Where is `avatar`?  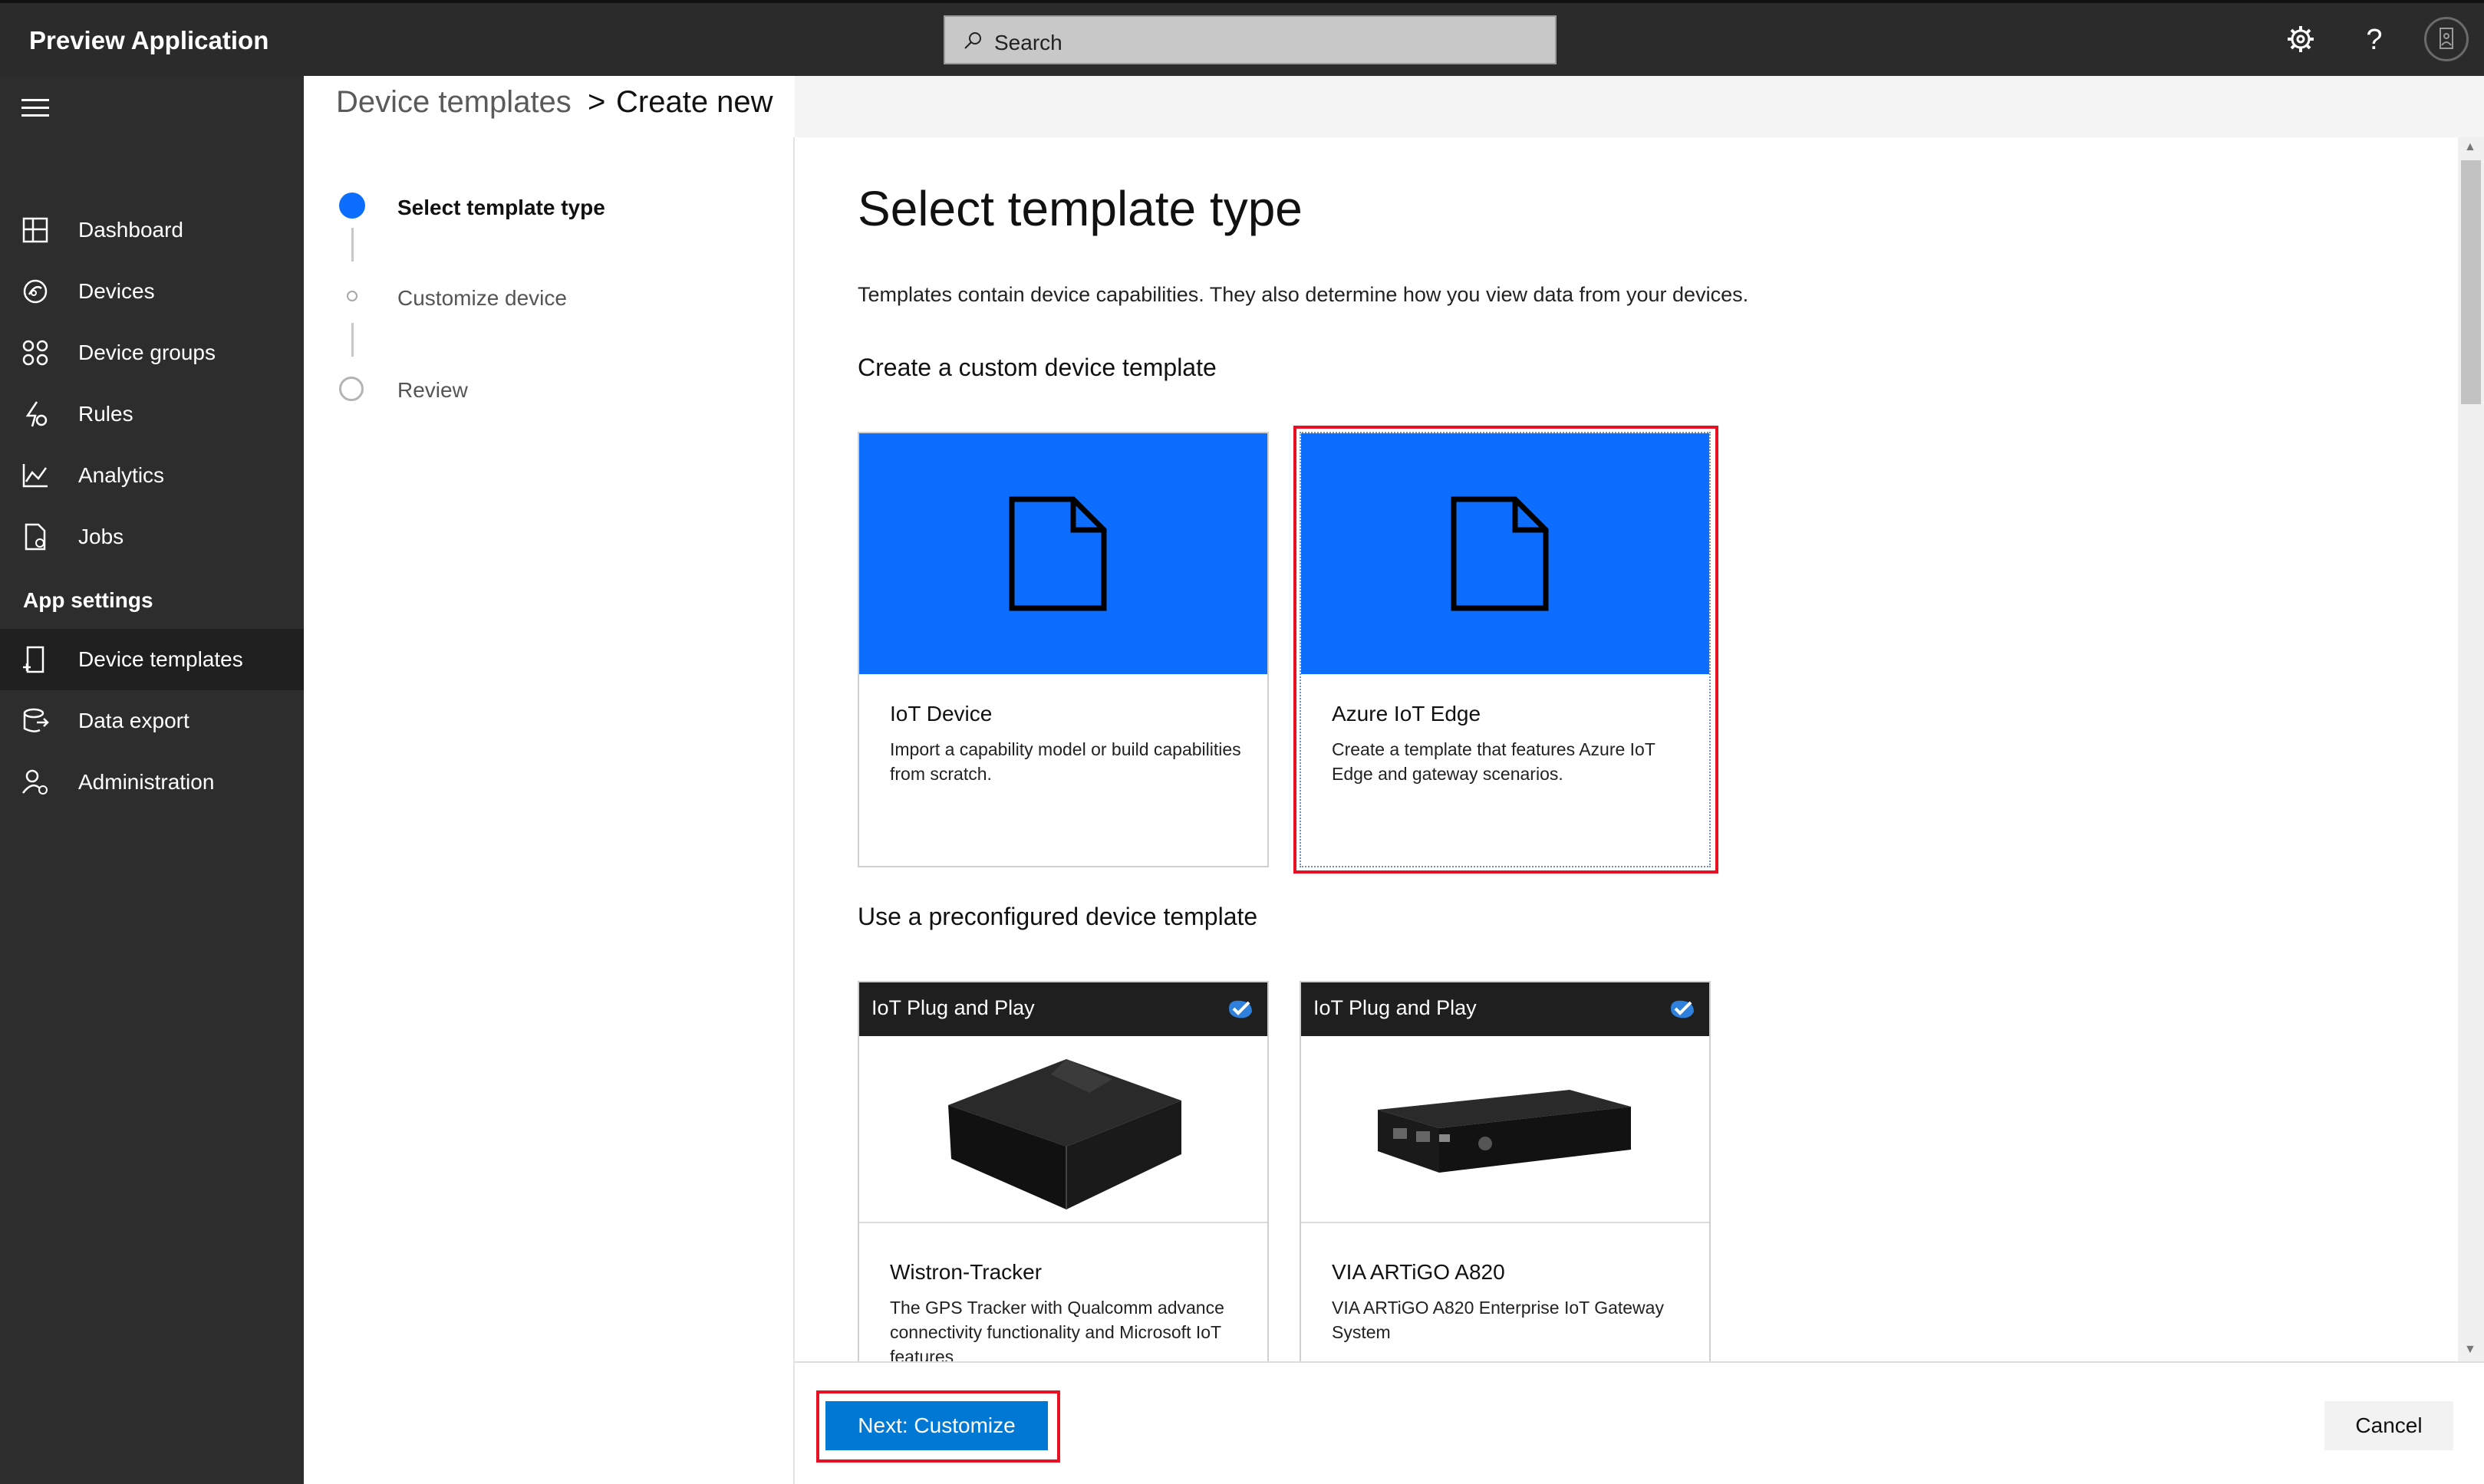
avatar is located at coordinates (2446, 39).